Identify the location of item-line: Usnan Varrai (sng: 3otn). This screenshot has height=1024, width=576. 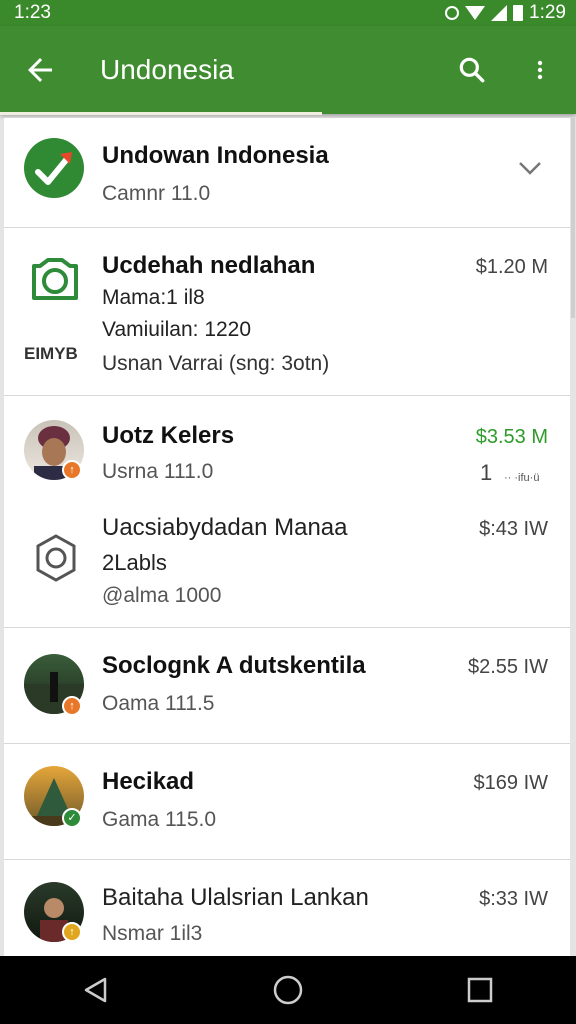
(216, 363).